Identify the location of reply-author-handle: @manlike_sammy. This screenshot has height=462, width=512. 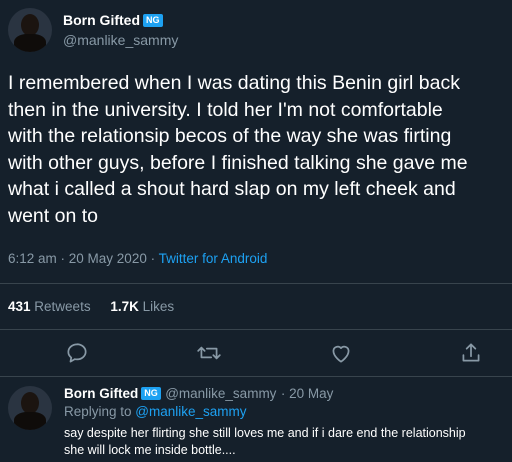
(220, 393).